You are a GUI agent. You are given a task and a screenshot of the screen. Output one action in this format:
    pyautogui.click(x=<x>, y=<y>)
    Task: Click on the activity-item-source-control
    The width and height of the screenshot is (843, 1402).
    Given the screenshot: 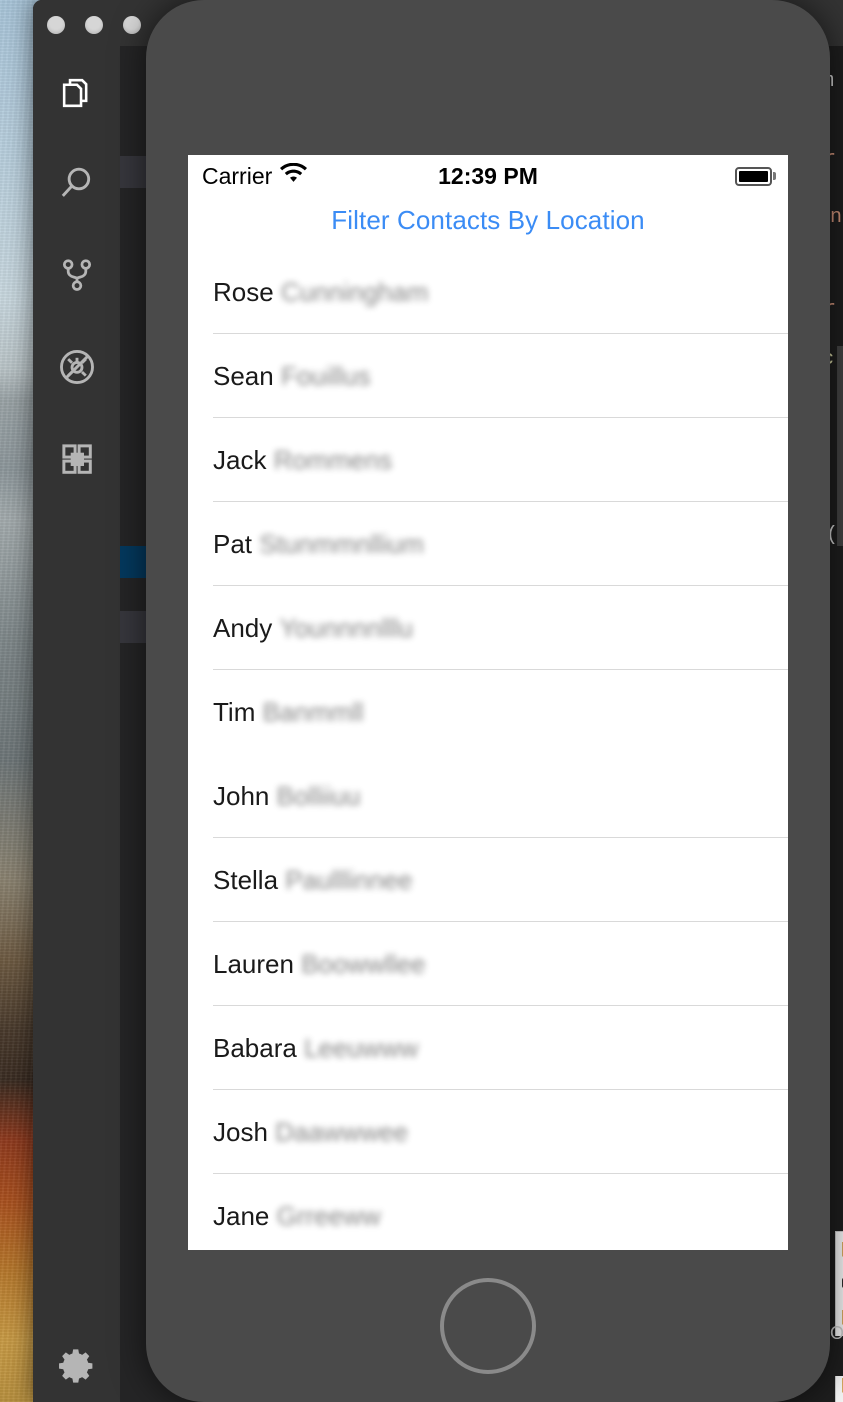 What is the action you would take?
    pyautogui.click(x=76, y=275)
    